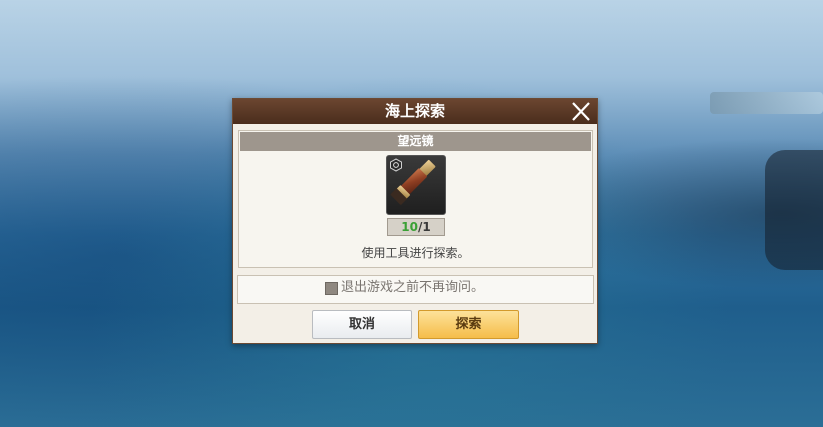  What do you see at coordinates (794, 210) in the screenshot?
I see `background-ship` at bounding box center [794, 210].